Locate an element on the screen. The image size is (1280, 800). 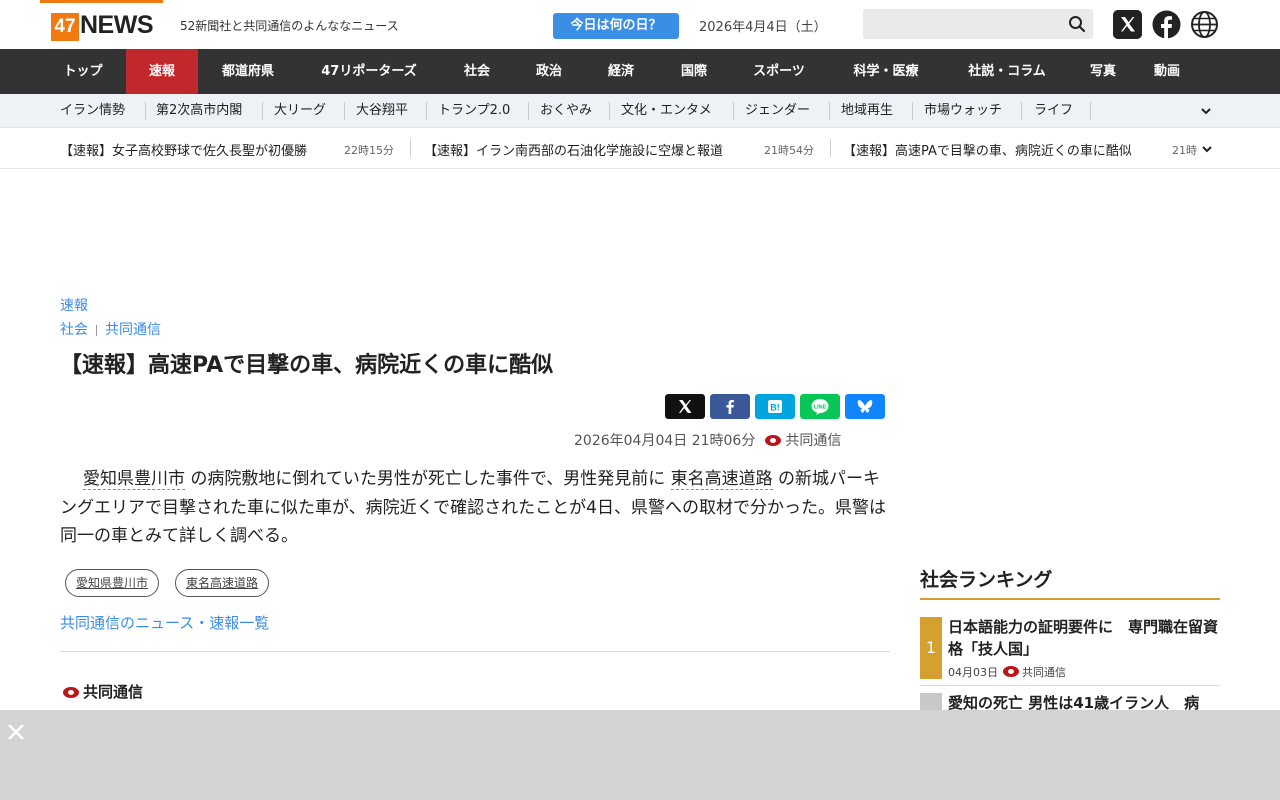
nav-item-breaking: 速報 is located at coordinates (162, 71).